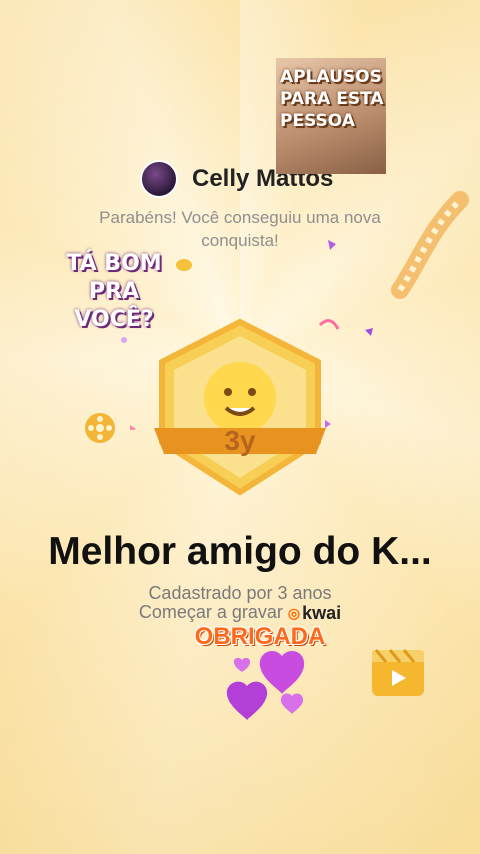  I want to click on record-row: Começar a gravar ◎ kwai, so click(240, 613).